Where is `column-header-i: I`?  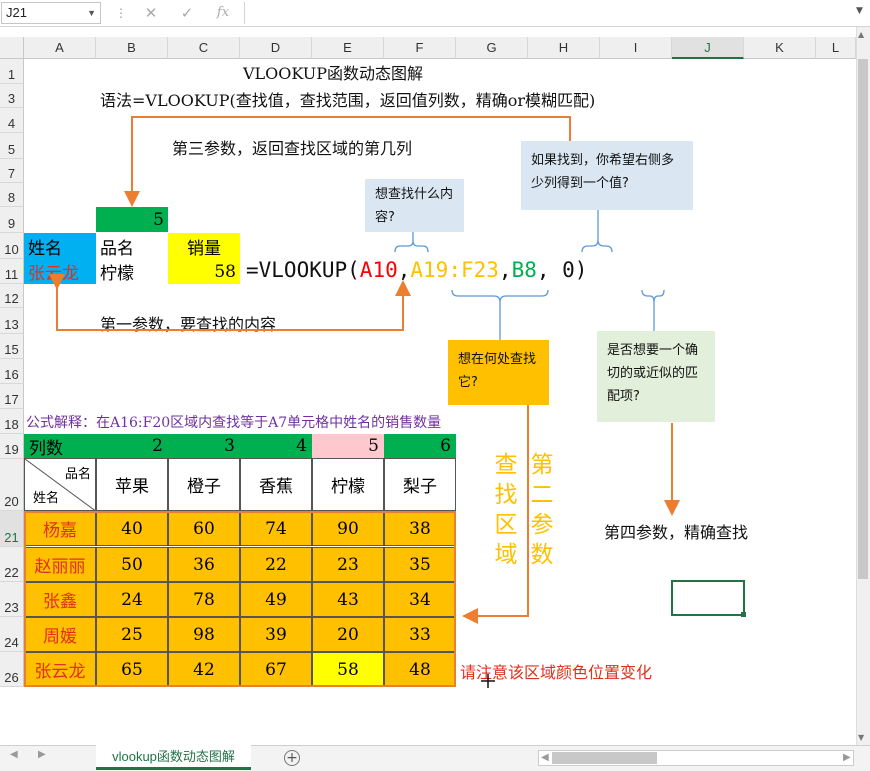 column-header-i: I is located at coordinates (636, 48).